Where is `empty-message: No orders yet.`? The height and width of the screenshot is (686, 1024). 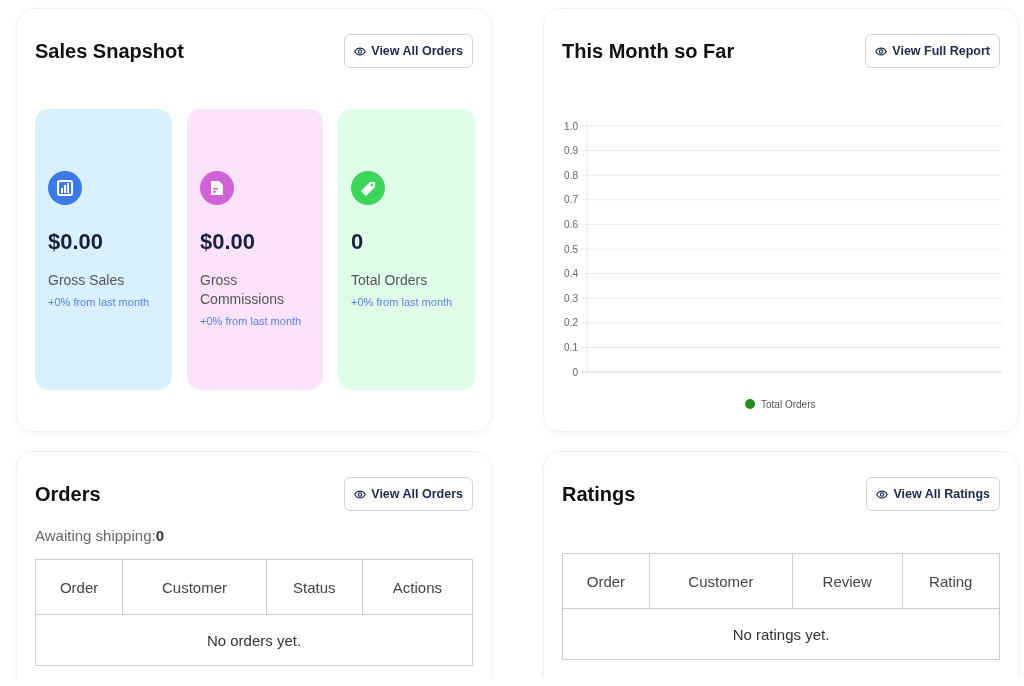 empty-message: No orders yet. is located at coordinates (254, 640).